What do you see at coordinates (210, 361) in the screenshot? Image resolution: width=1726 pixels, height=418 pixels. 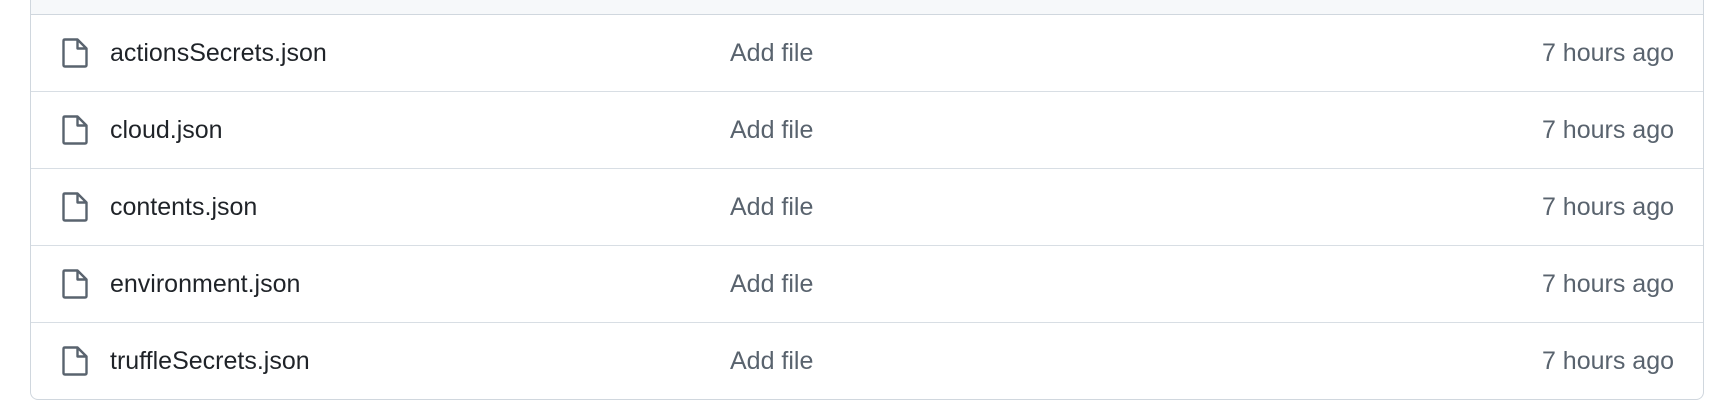 I see `file-name-link: truffleSecrets.json` at bounding box center [210, 361].